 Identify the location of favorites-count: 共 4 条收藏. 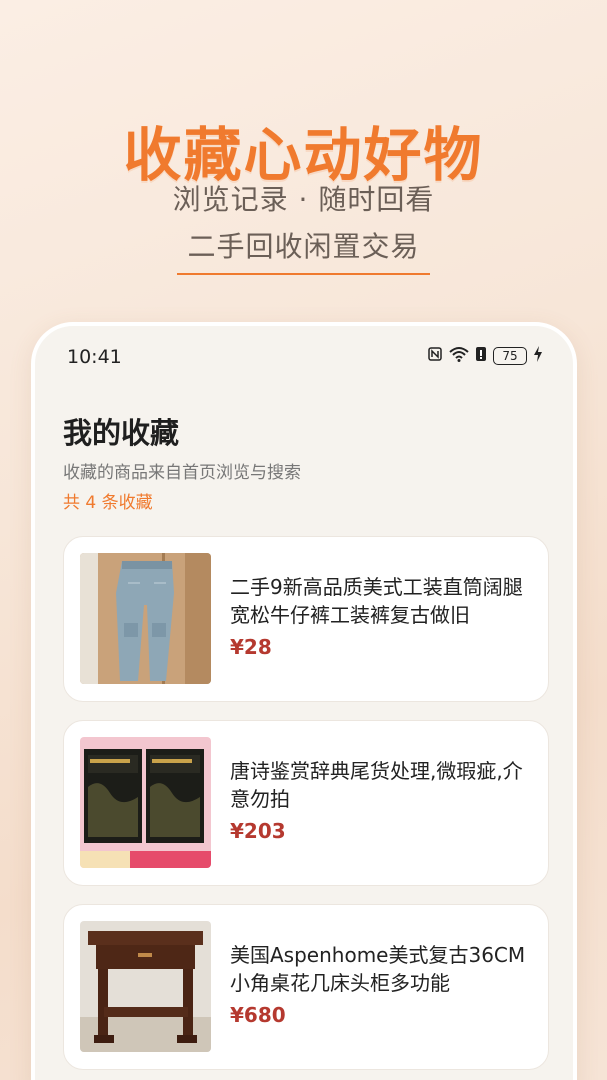
(108, 503).